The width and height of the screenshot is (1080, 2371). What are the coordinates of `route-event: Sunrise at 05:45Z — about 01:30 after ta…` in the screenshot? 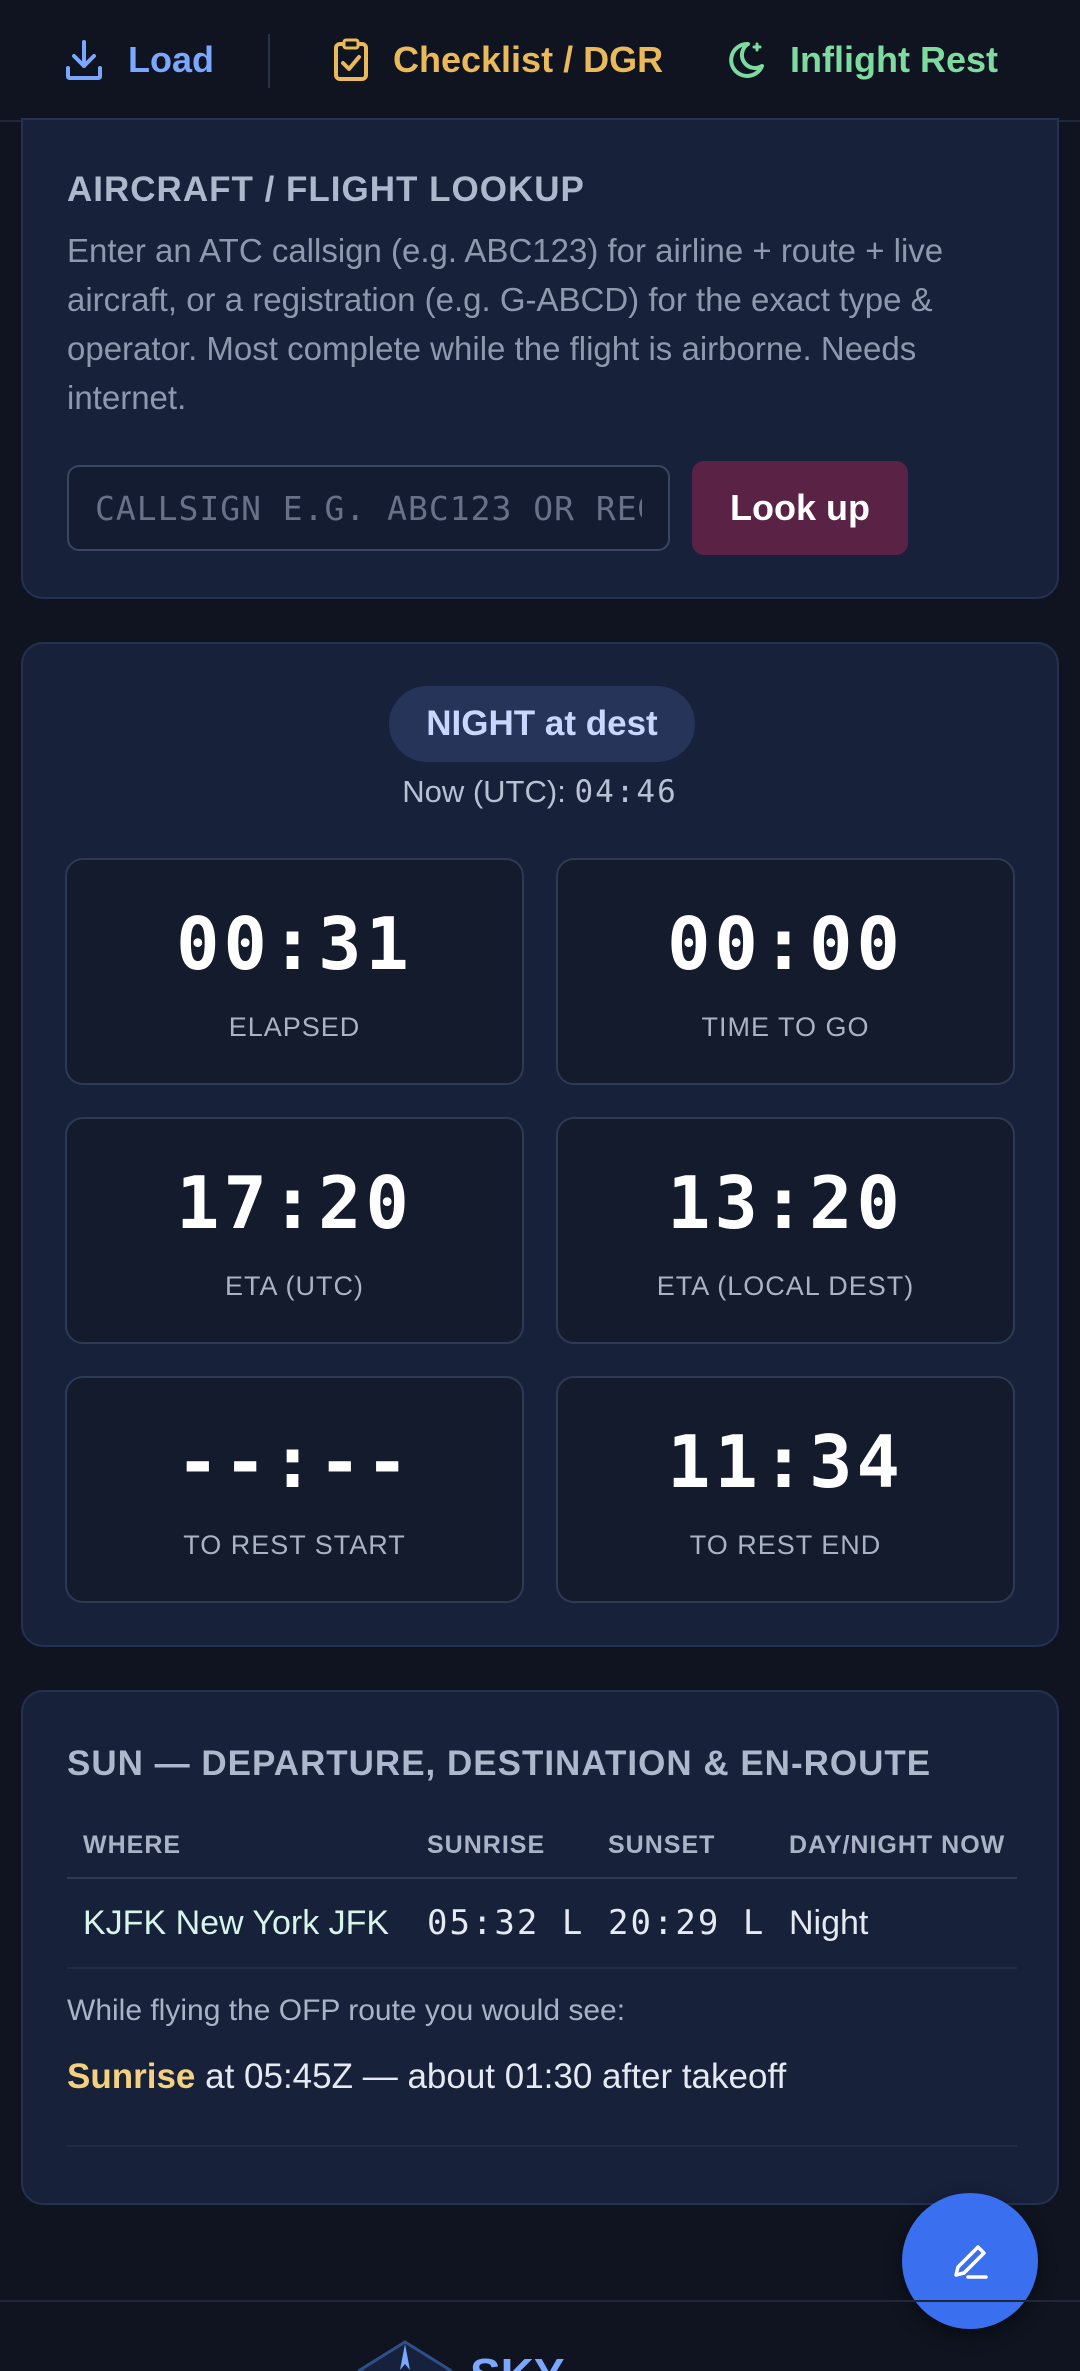 It's located at (542, 2102).